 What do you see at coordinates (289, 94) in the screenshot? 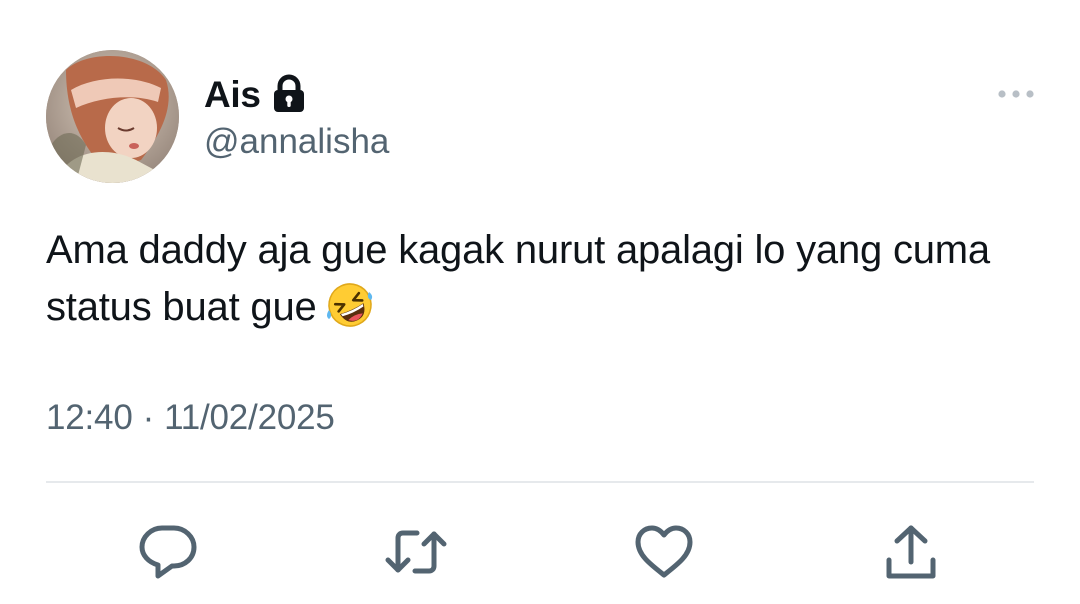
I see `lock-icon` at bounding box center [289, 94].